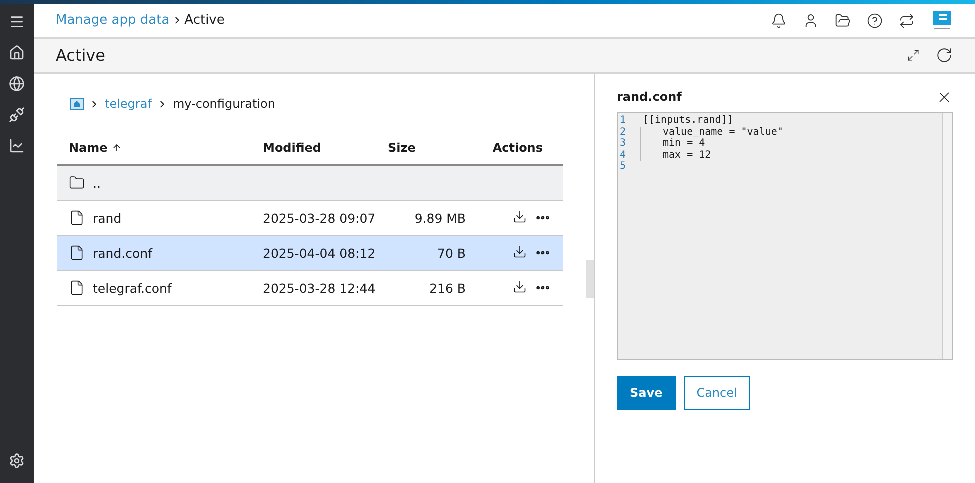  What do you see at coordinates (107, 218) in the screenshot?
I see `file-name: rand` at bounding box center [107, 218].